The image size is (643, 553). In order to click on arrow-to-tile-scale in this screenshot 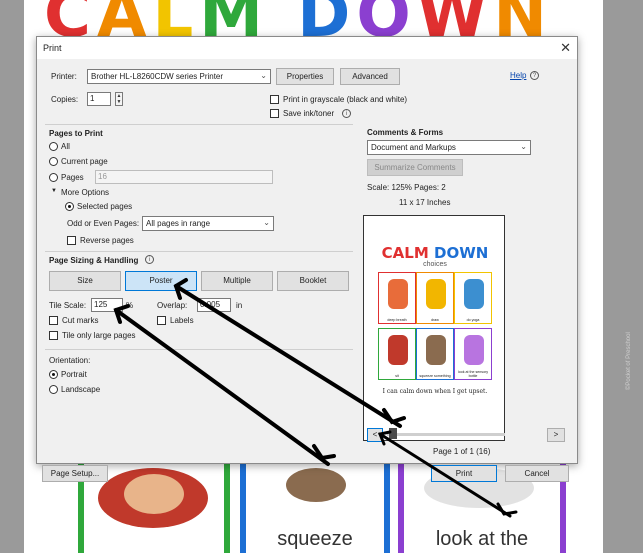, I will do `click(224, 385)`.